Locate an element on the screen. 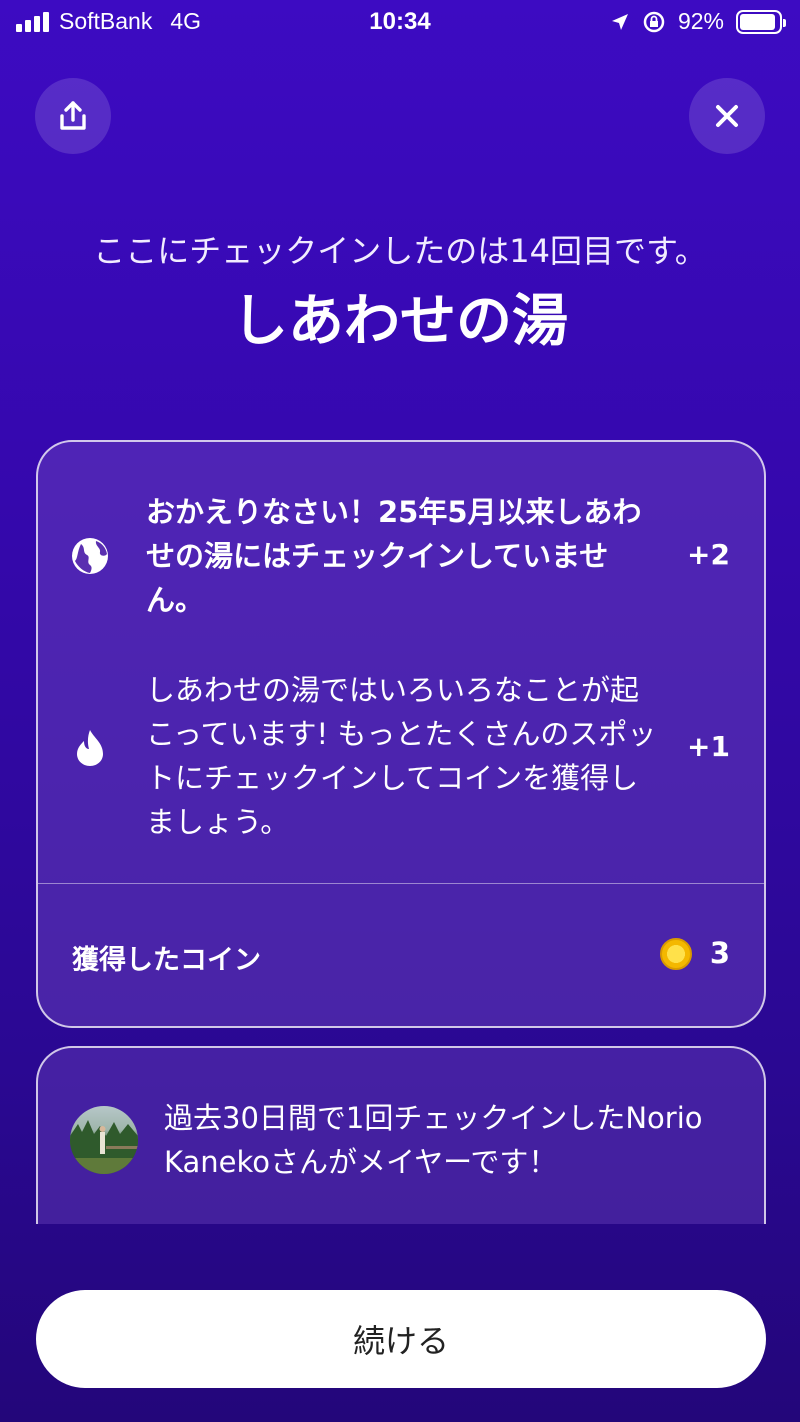 This screenshot has width=800, height=1422. battery-icon is located at coordinates (761, 21).